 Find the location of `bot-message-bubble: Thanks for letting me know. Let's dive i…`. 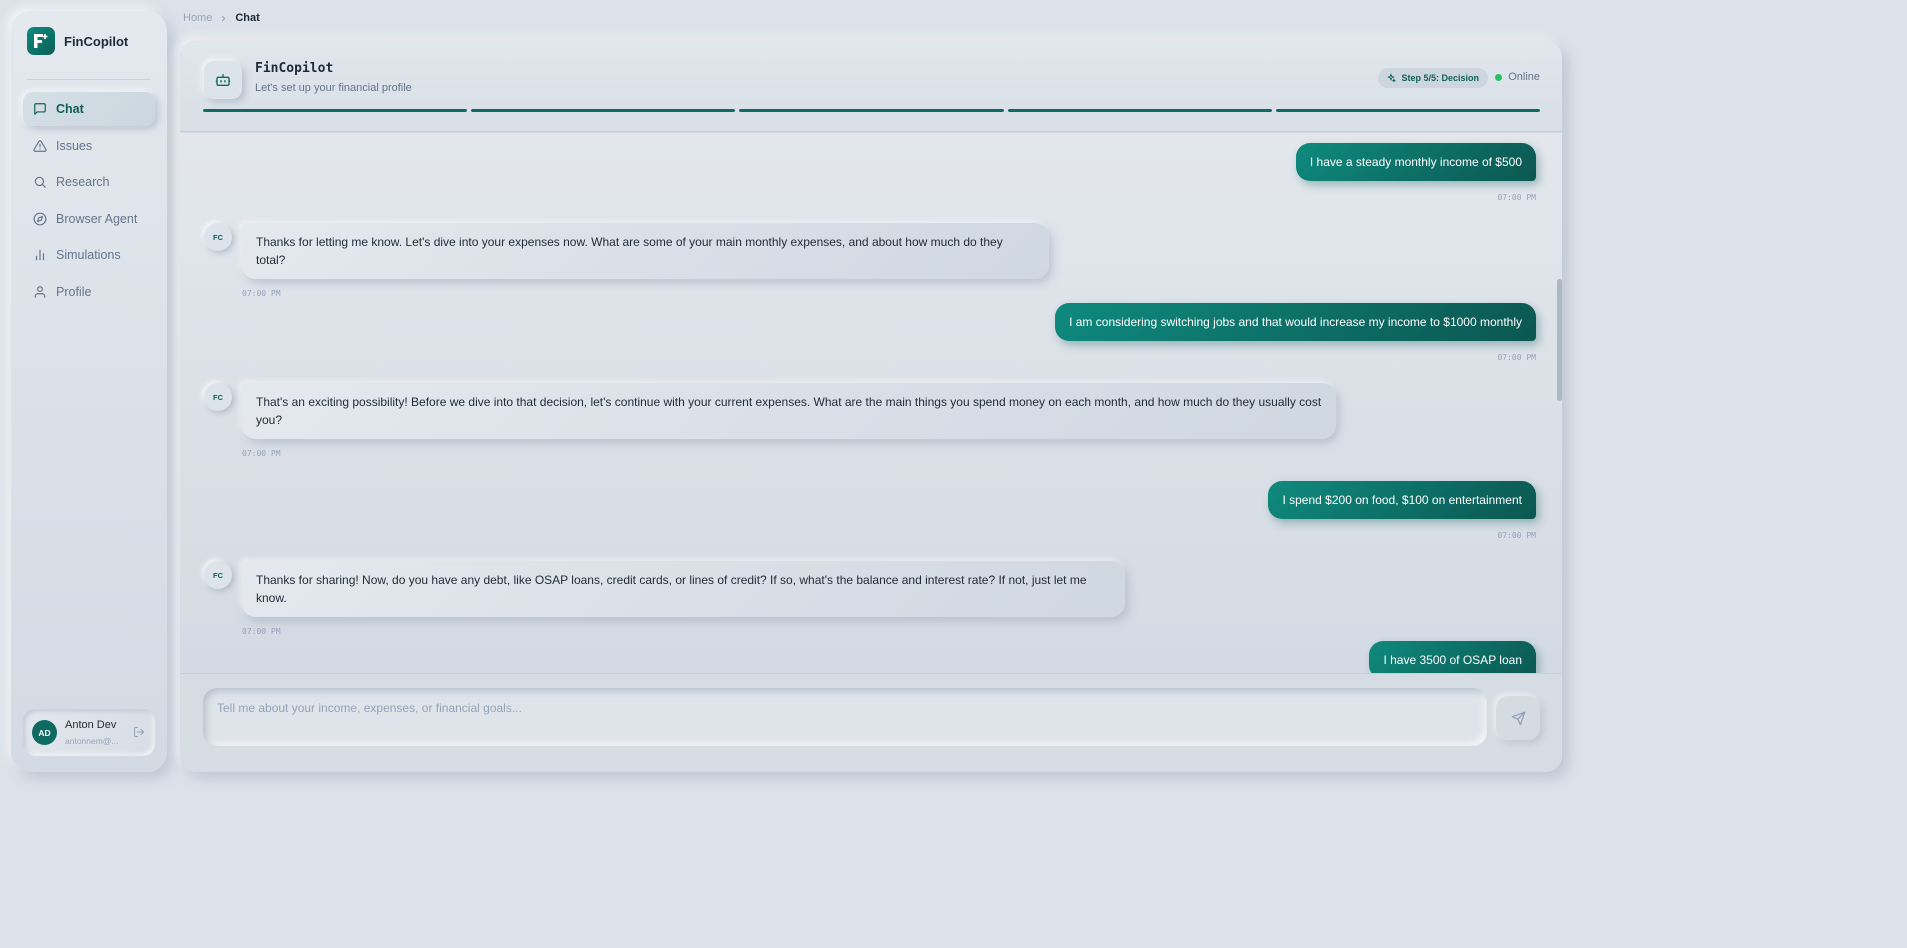

bot-message-bubble: Thanks for letting me know. Let's dive i… is located at coordinates (645, 251).